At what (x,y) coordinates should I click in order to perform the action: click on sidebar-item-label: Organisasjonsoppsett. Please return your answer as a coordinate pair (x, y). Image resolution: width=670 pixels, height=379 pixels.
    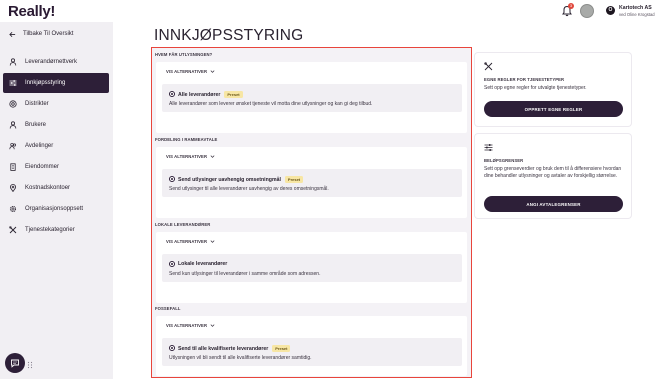
    Looking at the image, I should click on (54, 209).